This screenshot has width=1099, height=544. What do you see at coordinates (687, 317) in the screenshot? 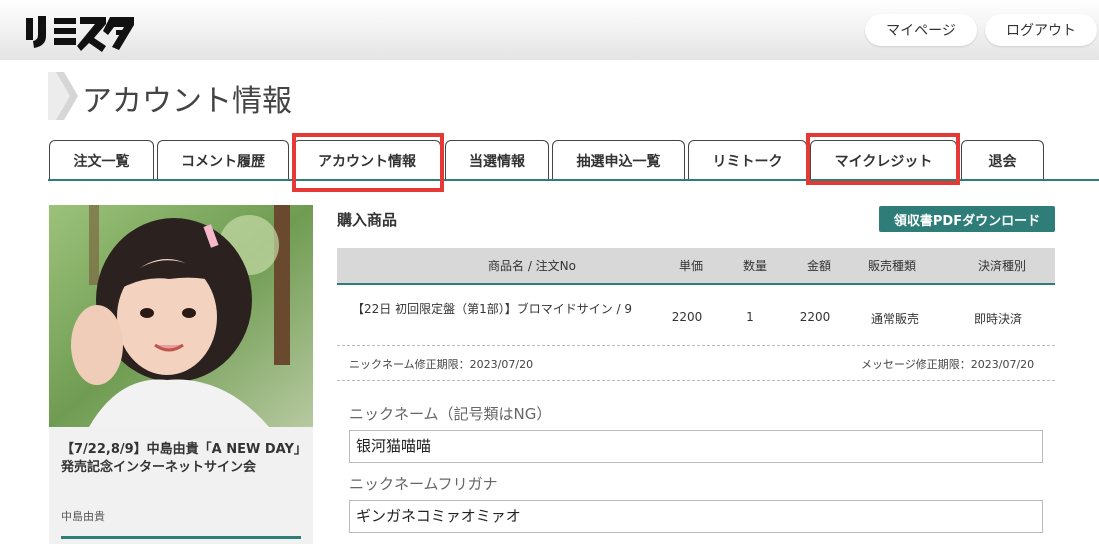
I see `cell-unit-price: 2200` at bounding box center [687, 317].